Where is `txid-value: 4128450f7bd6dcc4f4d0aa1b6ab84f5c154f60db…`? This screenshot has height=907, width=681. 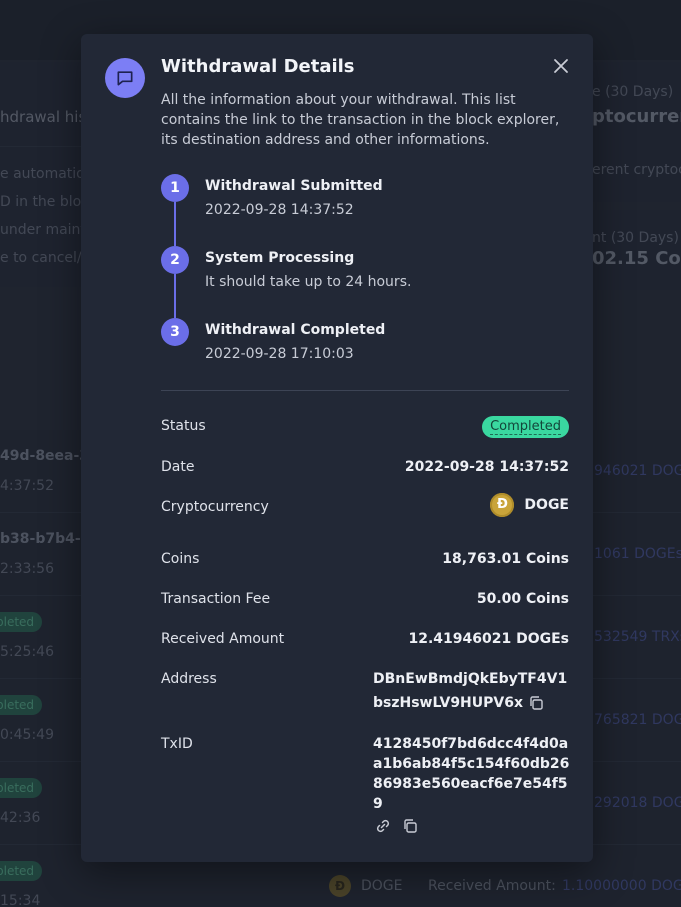
txid-value: 4128450f7bd6dcc4f4d0aa1b6ab84f5c154f60db… is located at coordinates (471, 774).